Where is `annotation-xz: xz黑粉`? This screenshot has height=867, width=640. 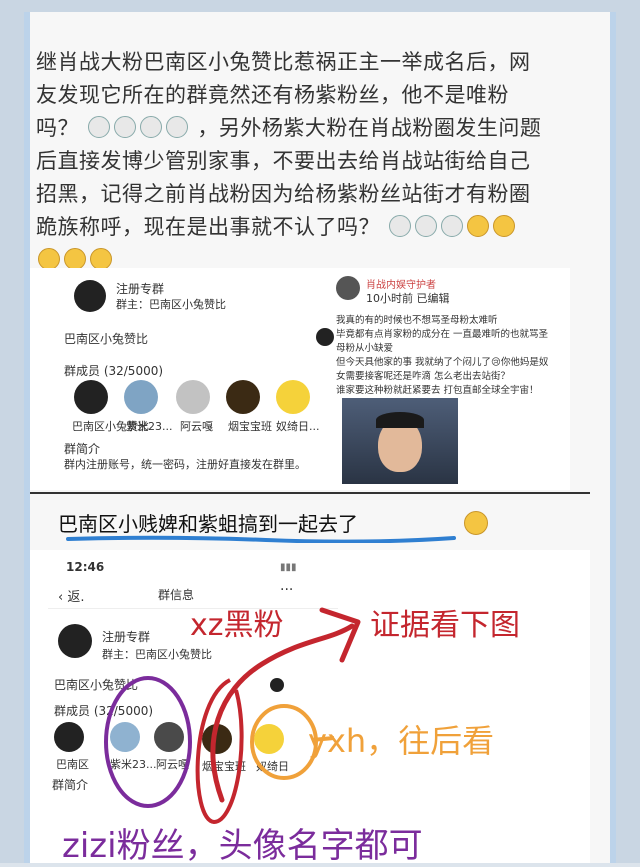
annotation-xz: xz黑粉 is located at coordinates (237, 625).